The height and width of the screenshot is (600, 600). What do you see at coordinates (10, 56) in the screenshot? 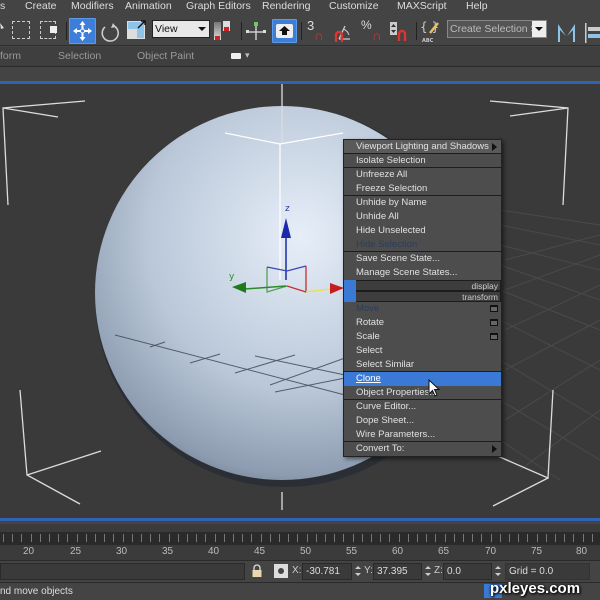
I see `ribbon-tab-transform: form` at bounding box center [10, 56].